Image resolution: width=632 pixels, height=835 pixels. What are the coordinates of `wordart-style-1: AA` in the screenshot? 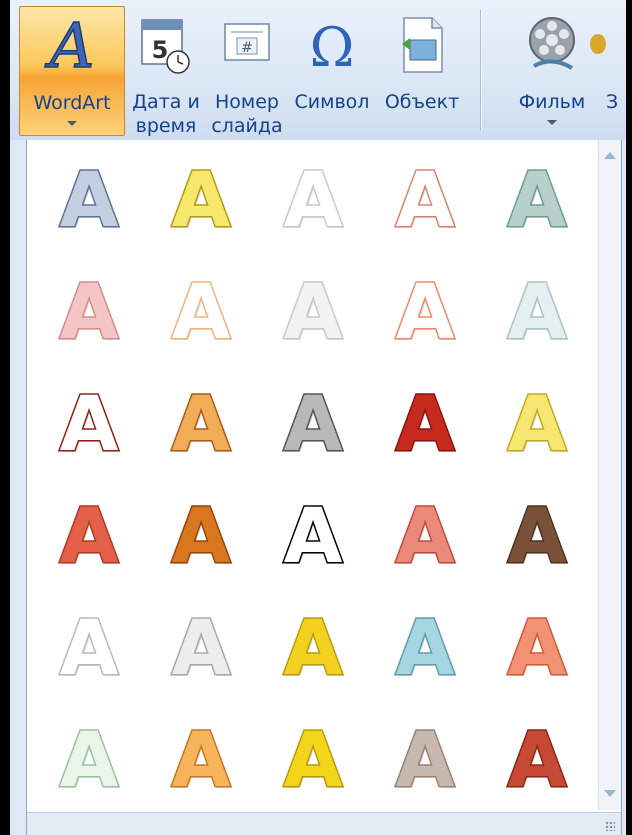 It's located at (89, 197).